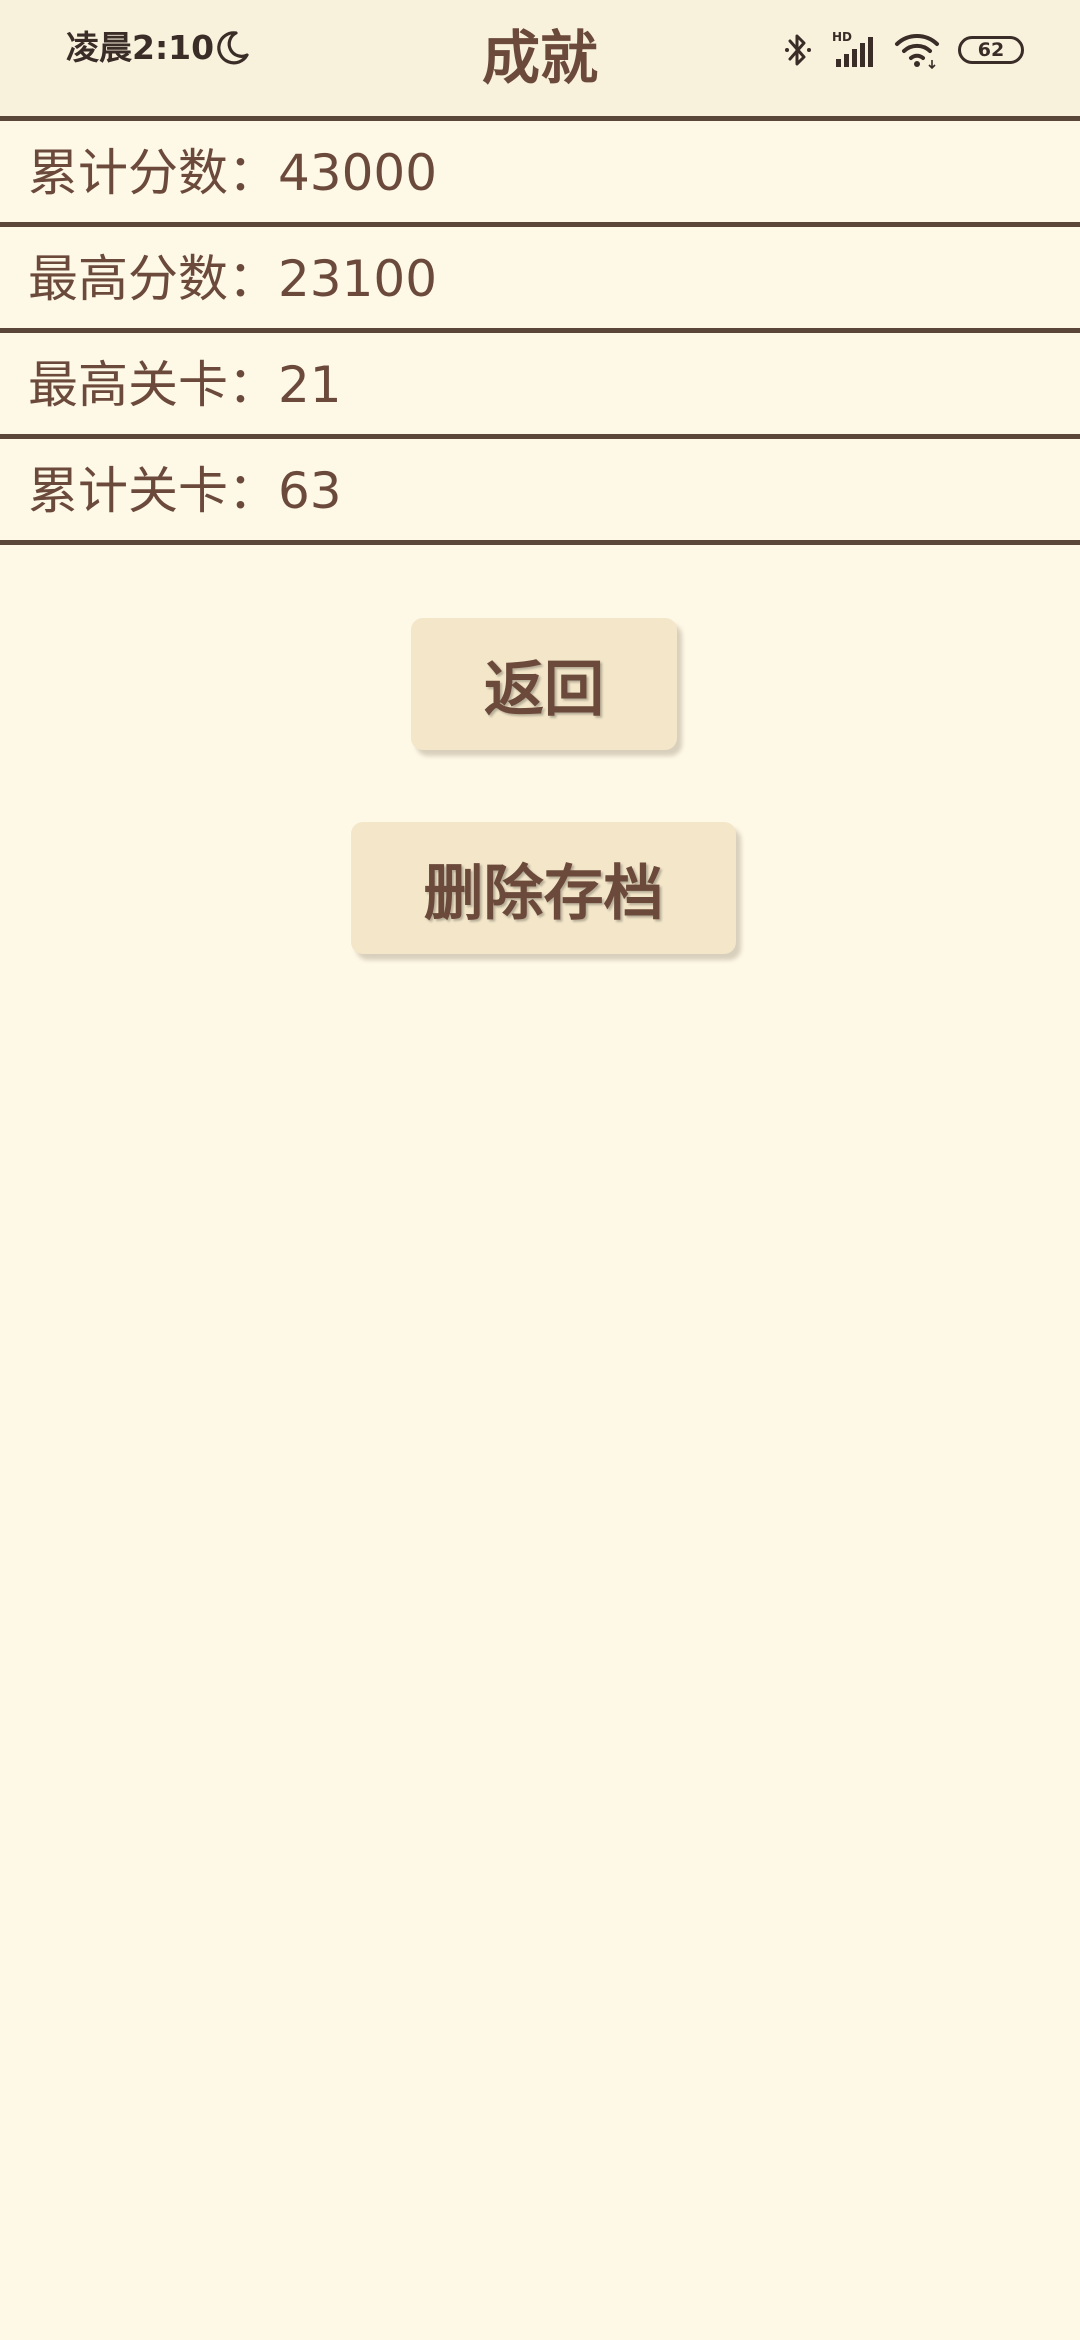 This screenshot has width=1080, height=2340. I want to click on stat-row-high-level: 最高关卡：21, so click(540, 386).